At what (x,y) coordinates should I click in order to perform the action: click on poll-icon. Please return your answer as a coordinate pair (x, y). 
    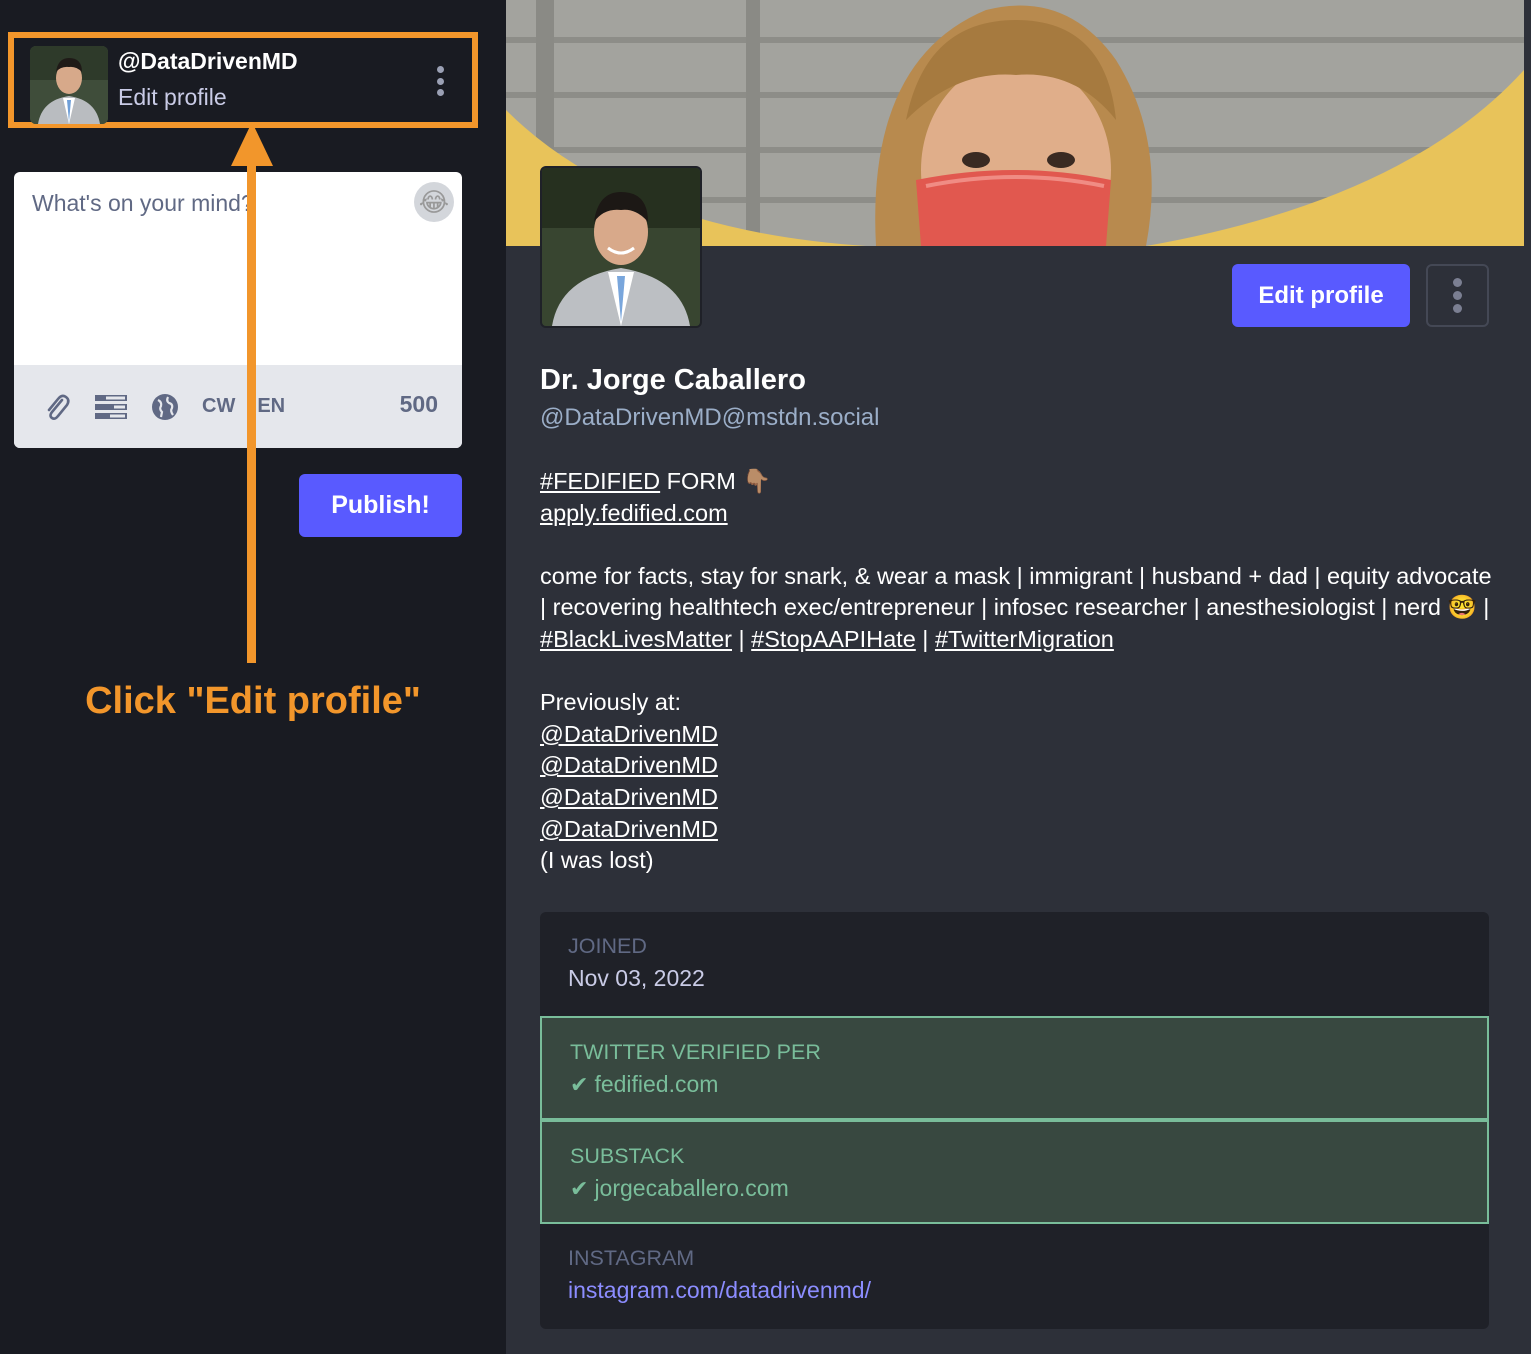
    Looking at the image, I should click on (111, 407).